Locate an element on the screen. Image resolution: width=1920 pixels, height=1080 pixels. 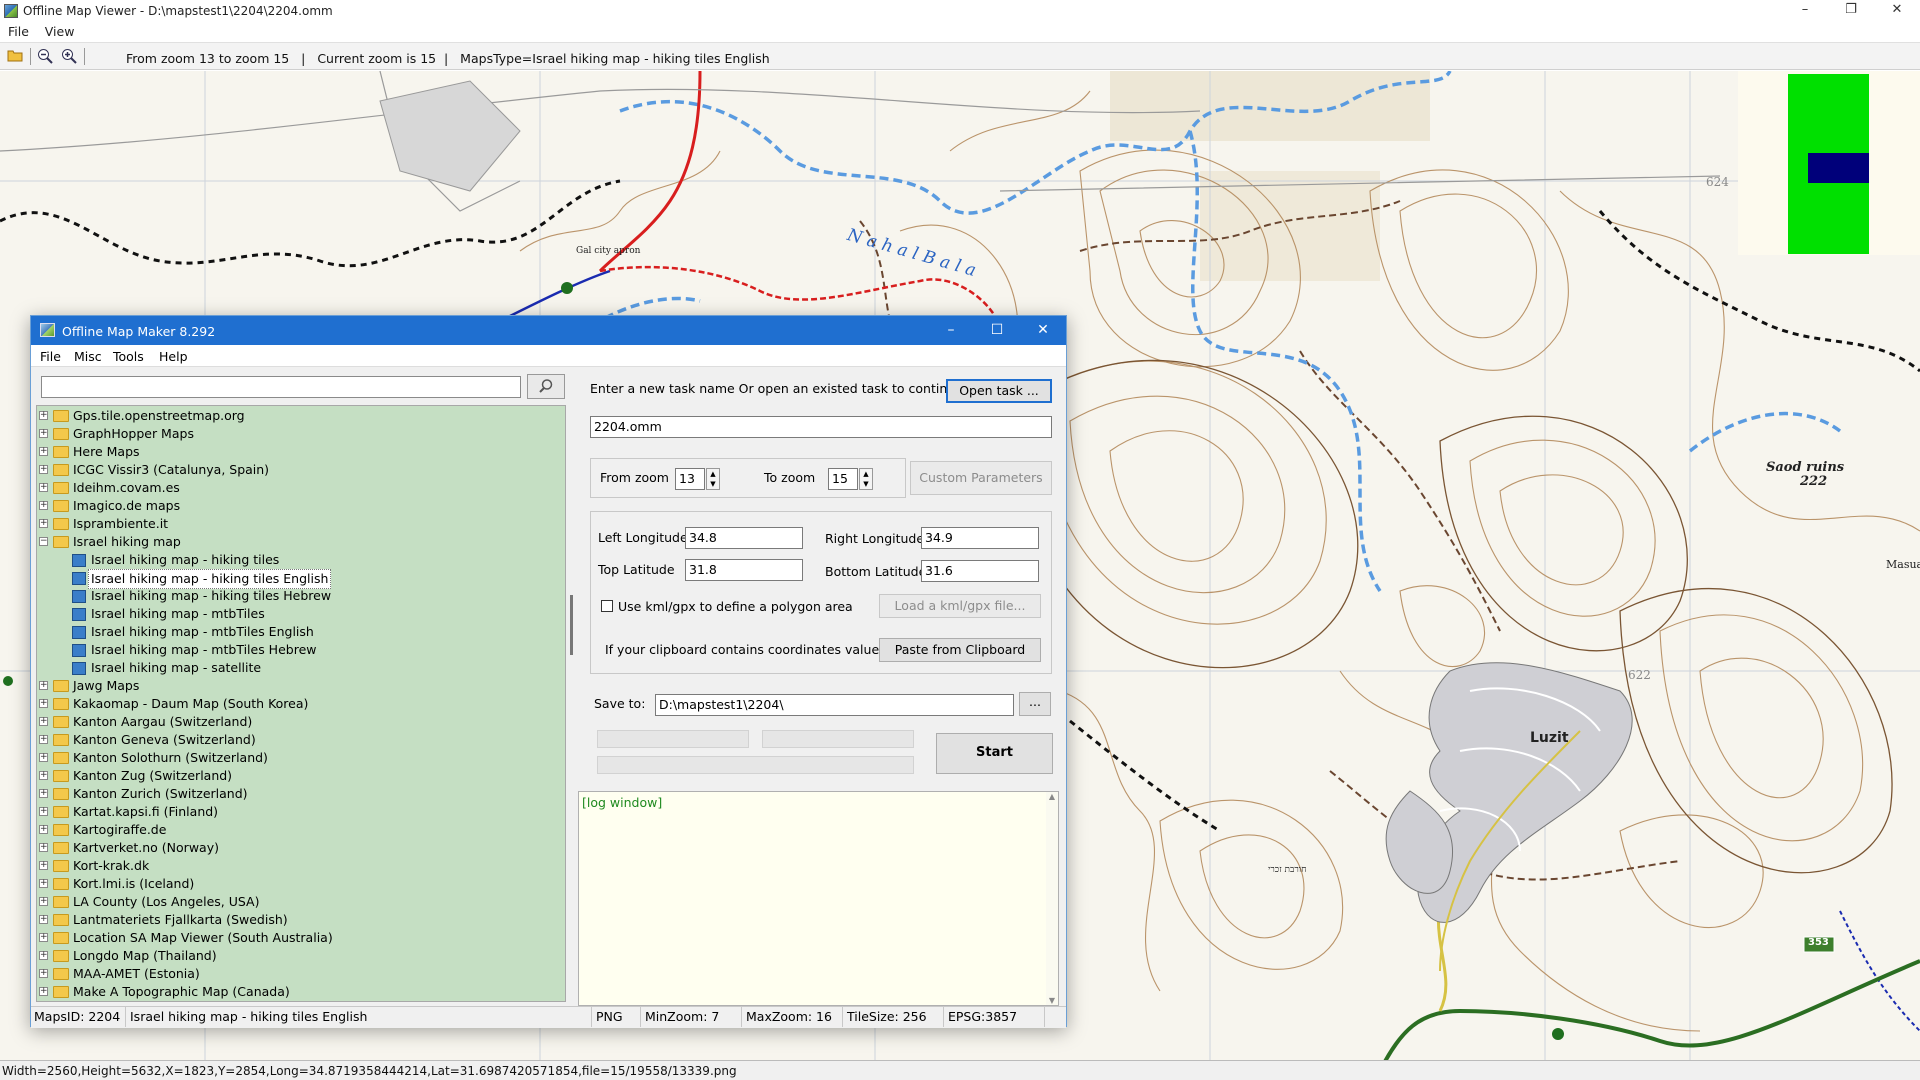
tree-scrollbar is located at coordinates (572, 703).